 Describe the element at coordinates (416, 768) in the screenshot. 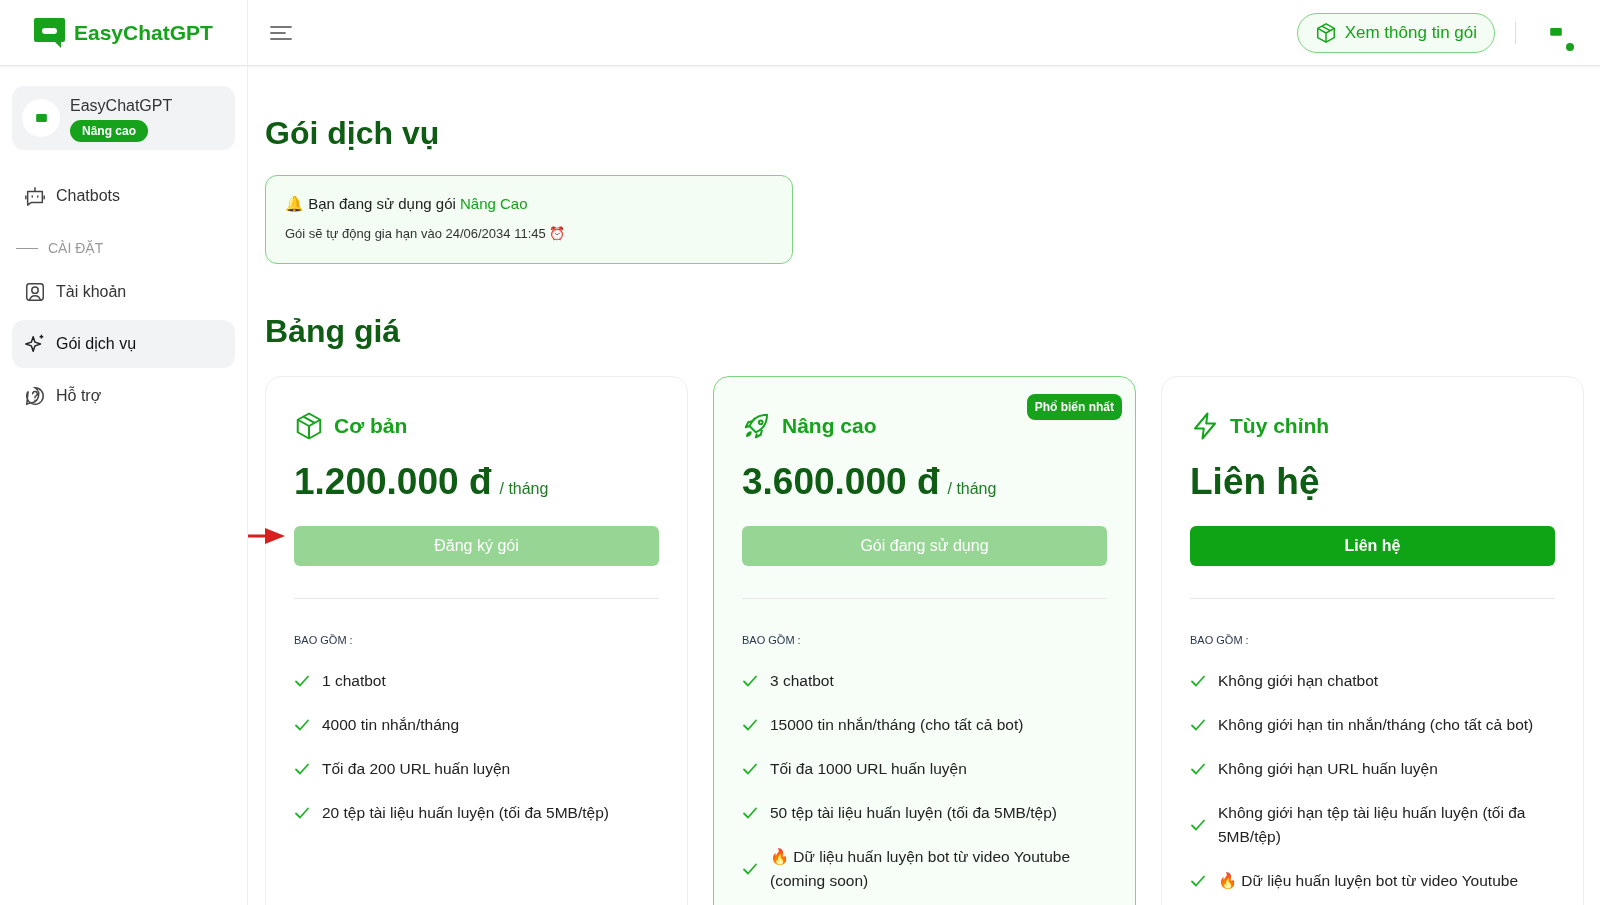

I see `feature-text: Tối đa 200 URL huấn luyện` at that location.